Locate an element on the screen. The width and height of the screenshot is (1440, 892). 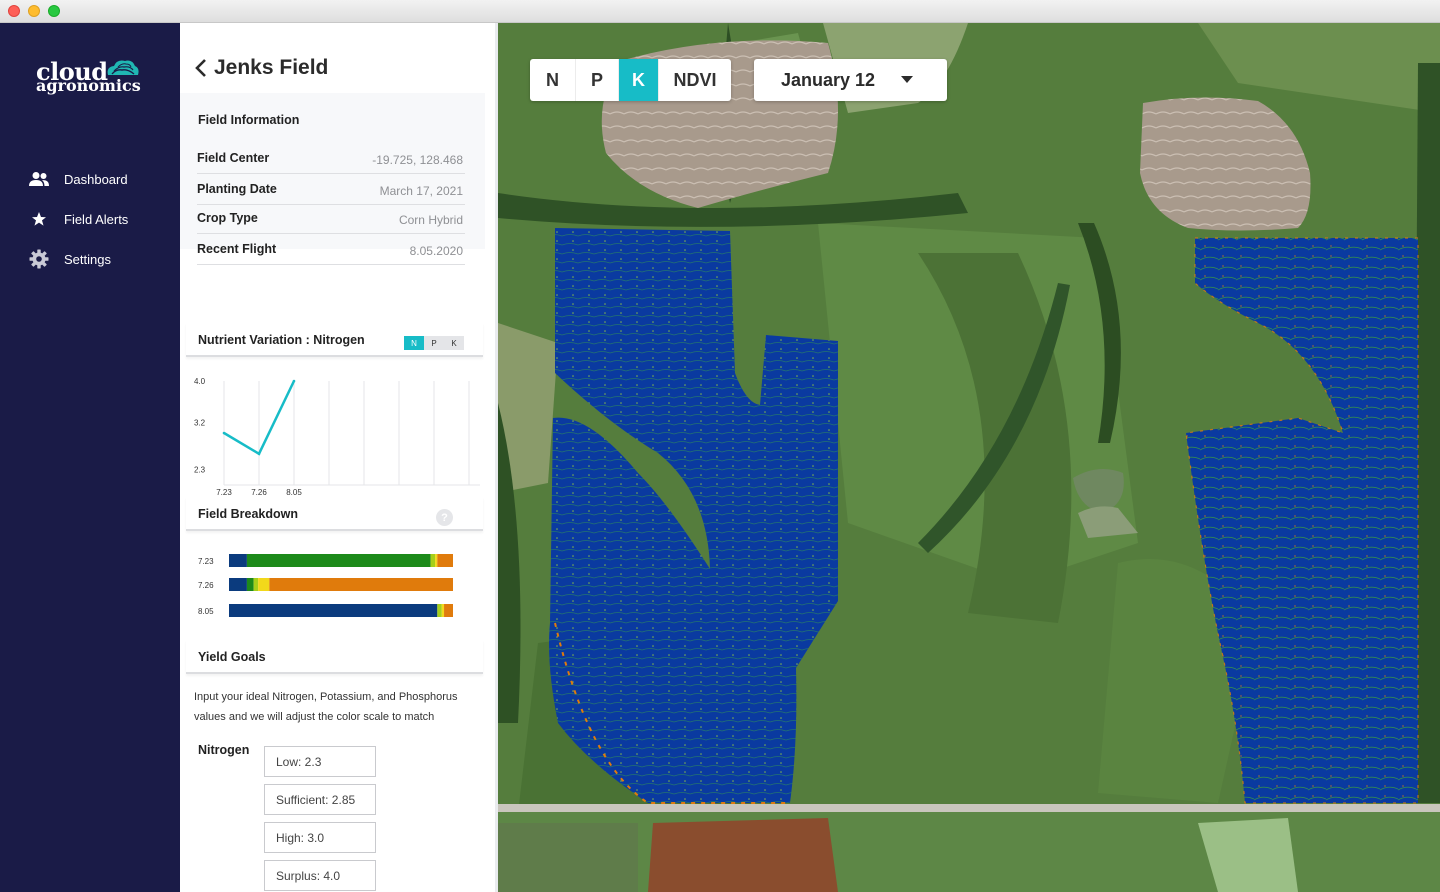
nutrient-toggle-p: P is located at coordinates (434, 343).